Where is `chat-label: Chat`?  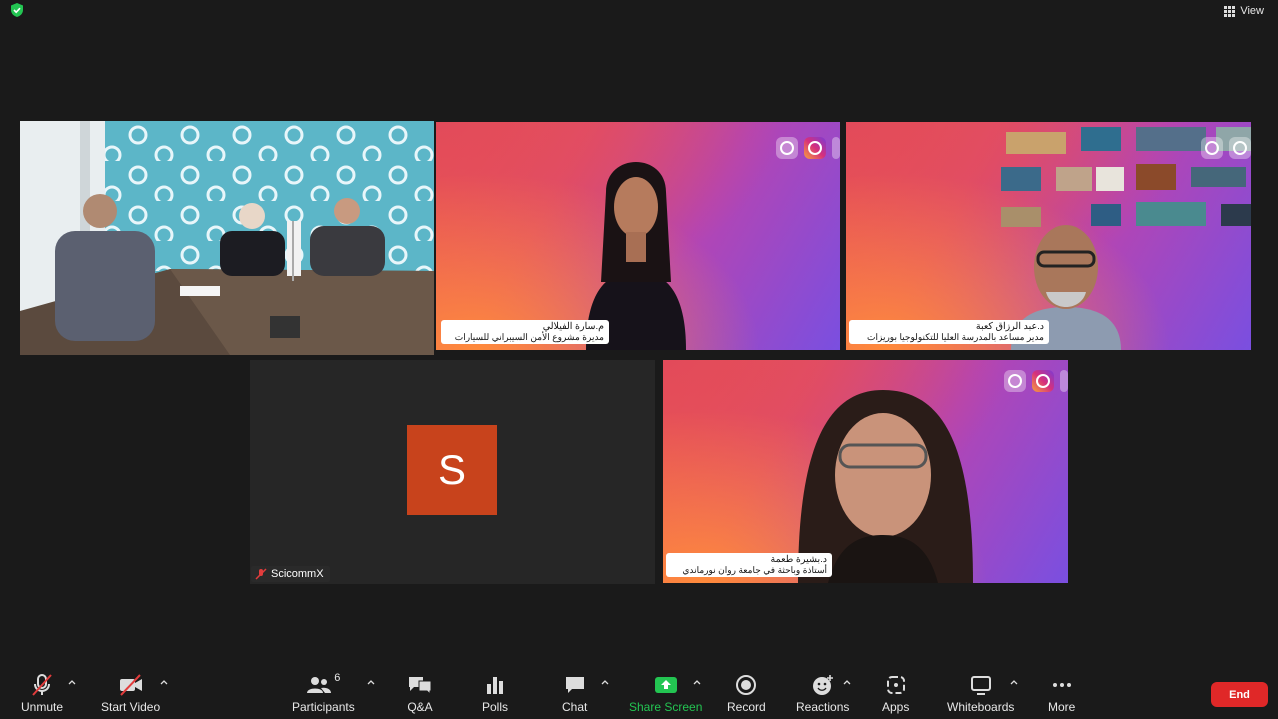
chat-label: Chat is located at coordinates (575, 707).